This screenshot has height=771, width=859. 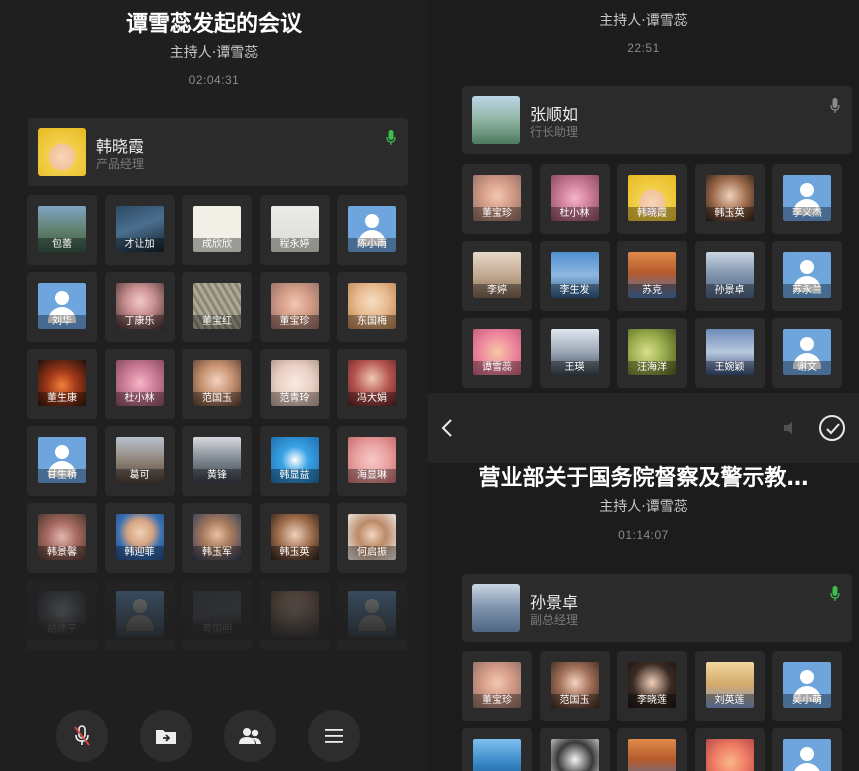 What do you see at coordinates (217, 230) in the screenshot?
I see `participant-tile: 成欣欣` at bounding box center [217, 230].